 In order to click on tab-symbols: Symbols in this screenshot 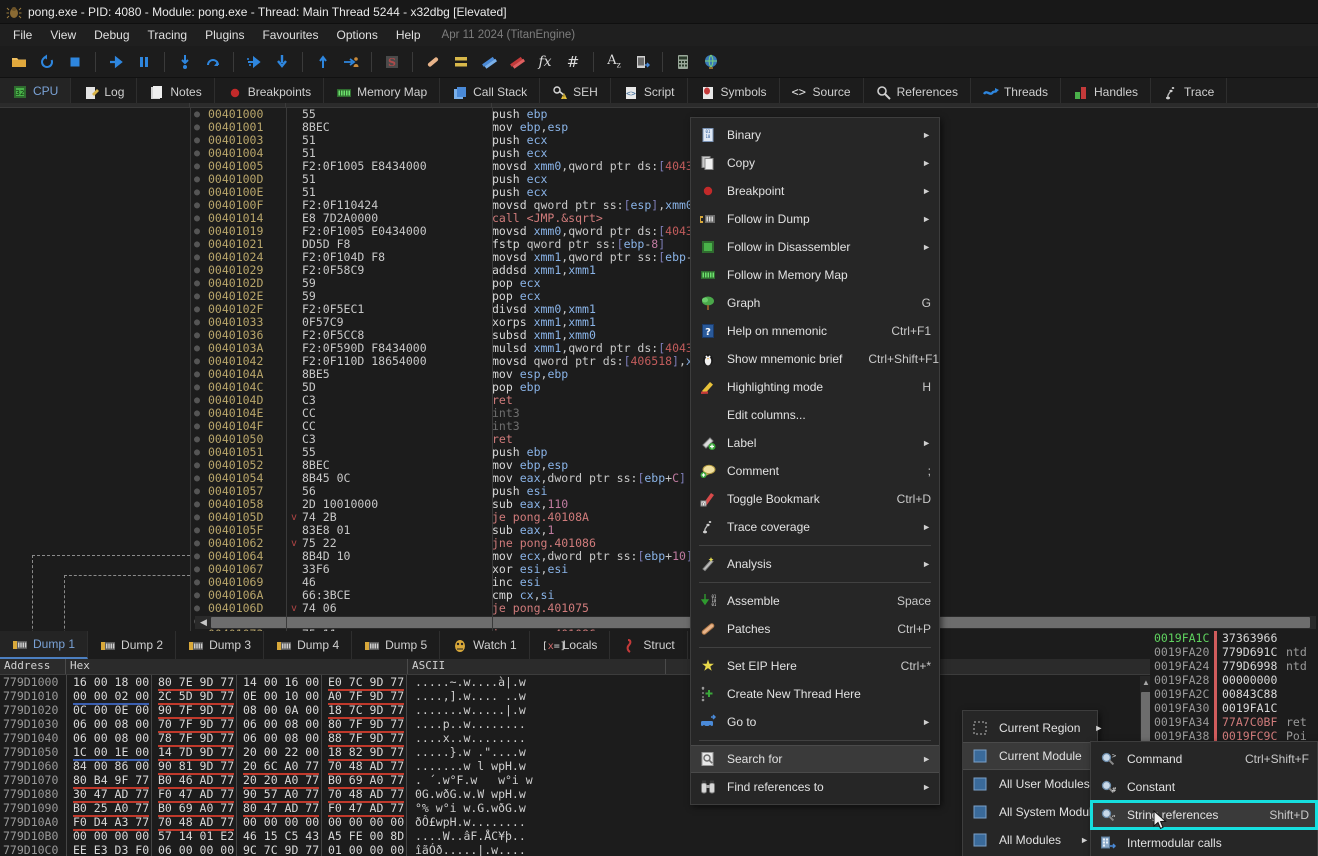, I will do `click(734, 91)`.